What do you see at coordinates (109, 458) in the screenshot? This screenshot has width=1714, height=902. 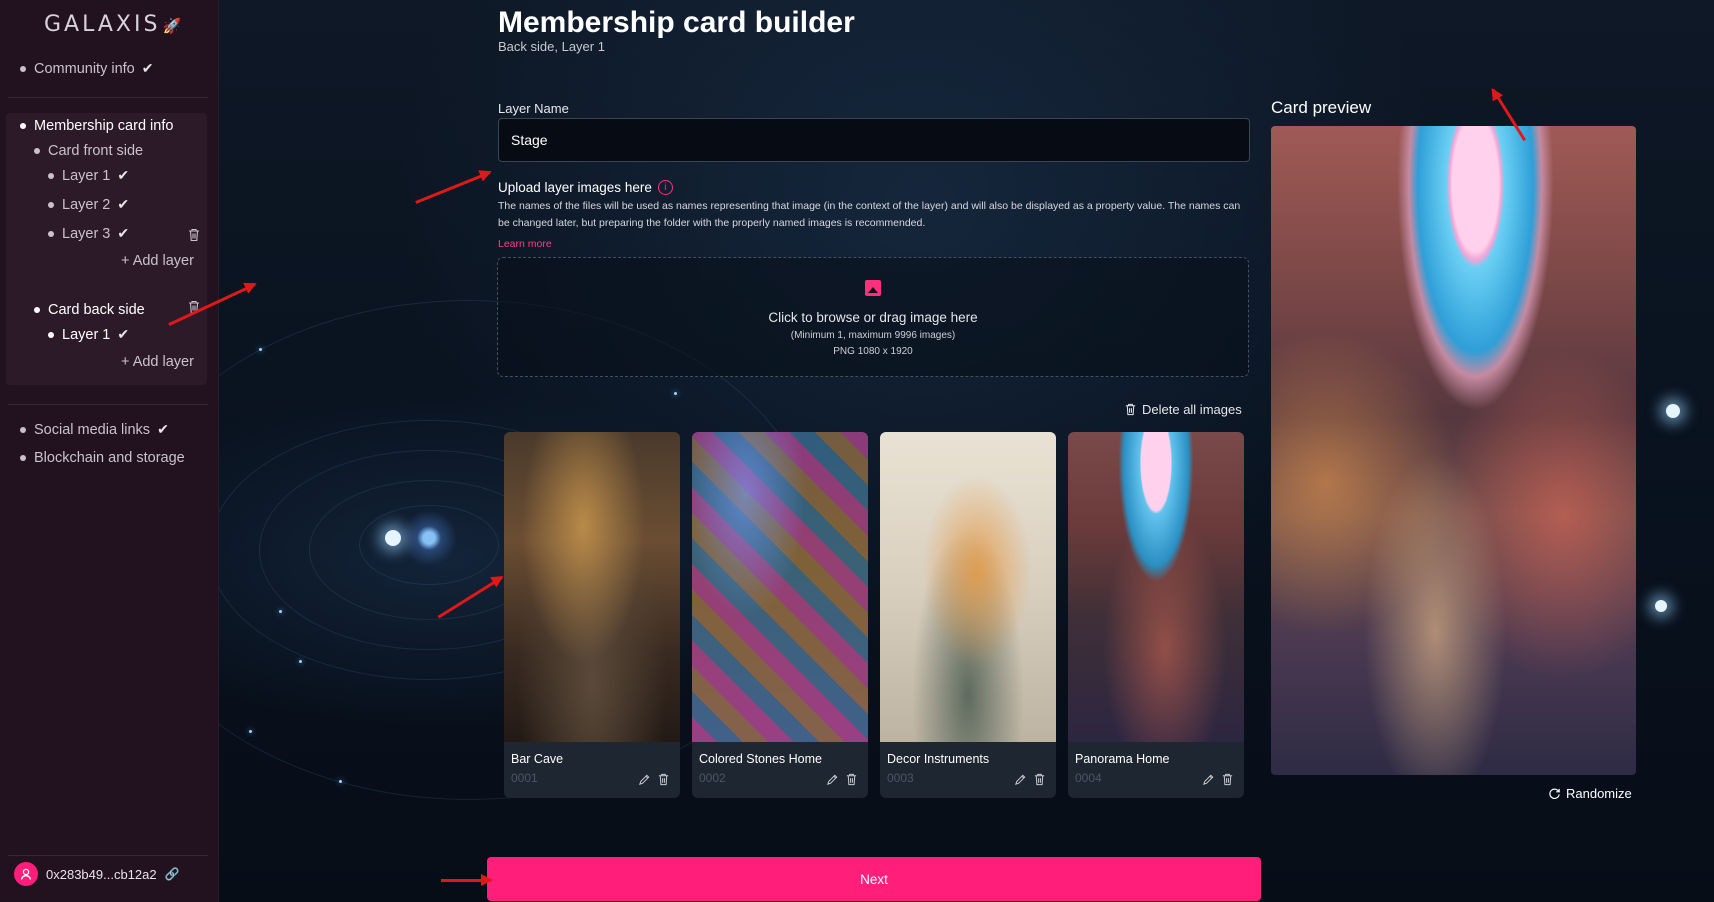 I see `nav-label: Blockchain and storage` at bounding box center [109, 458].